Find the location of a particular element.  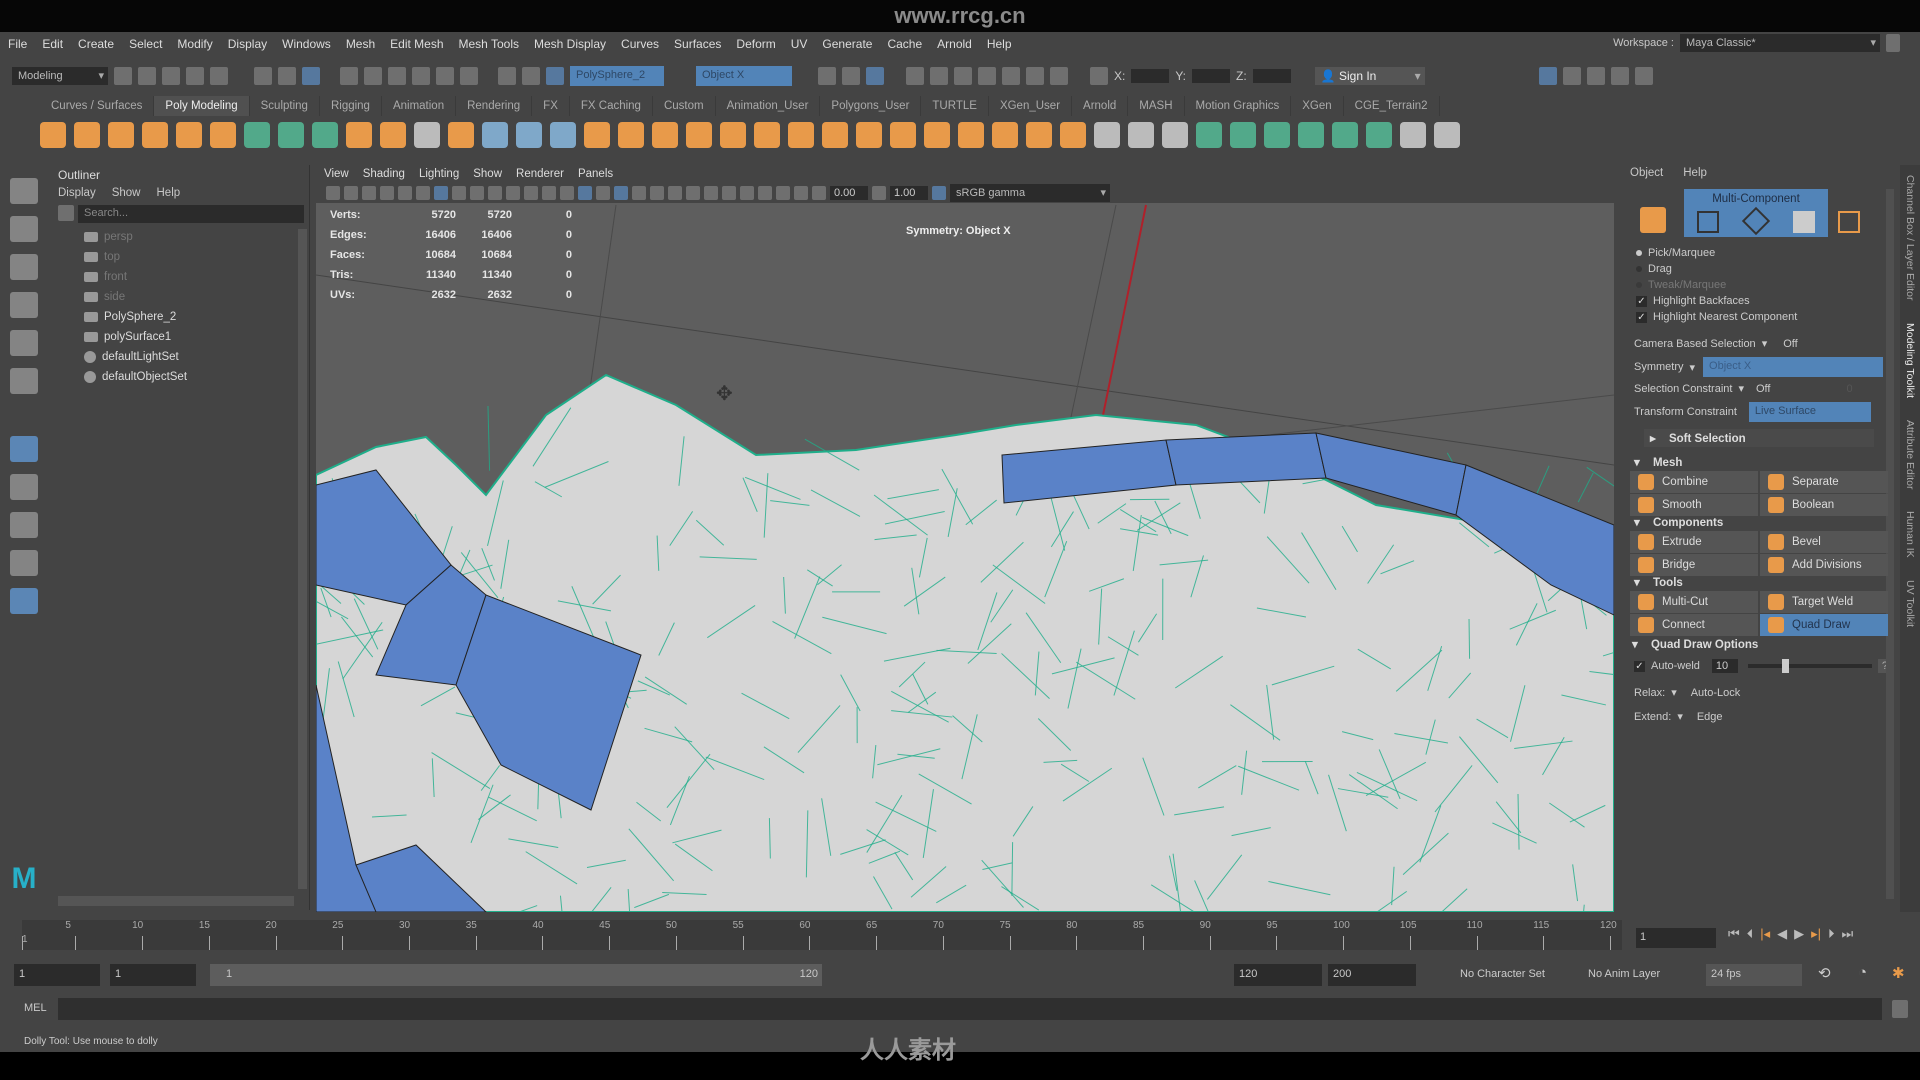

input-ops-icon is located at coordinates (827, 76).